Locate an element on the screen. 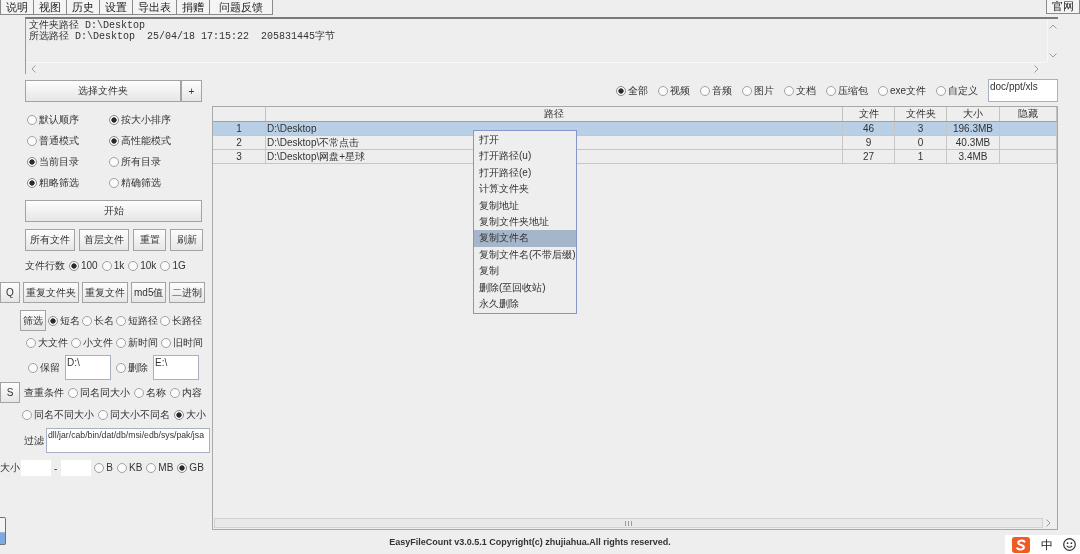 Image resolution: width=1080 pixels, height=554 pixels. file-type-radio: 音频 is located at coordinates (715, 90).